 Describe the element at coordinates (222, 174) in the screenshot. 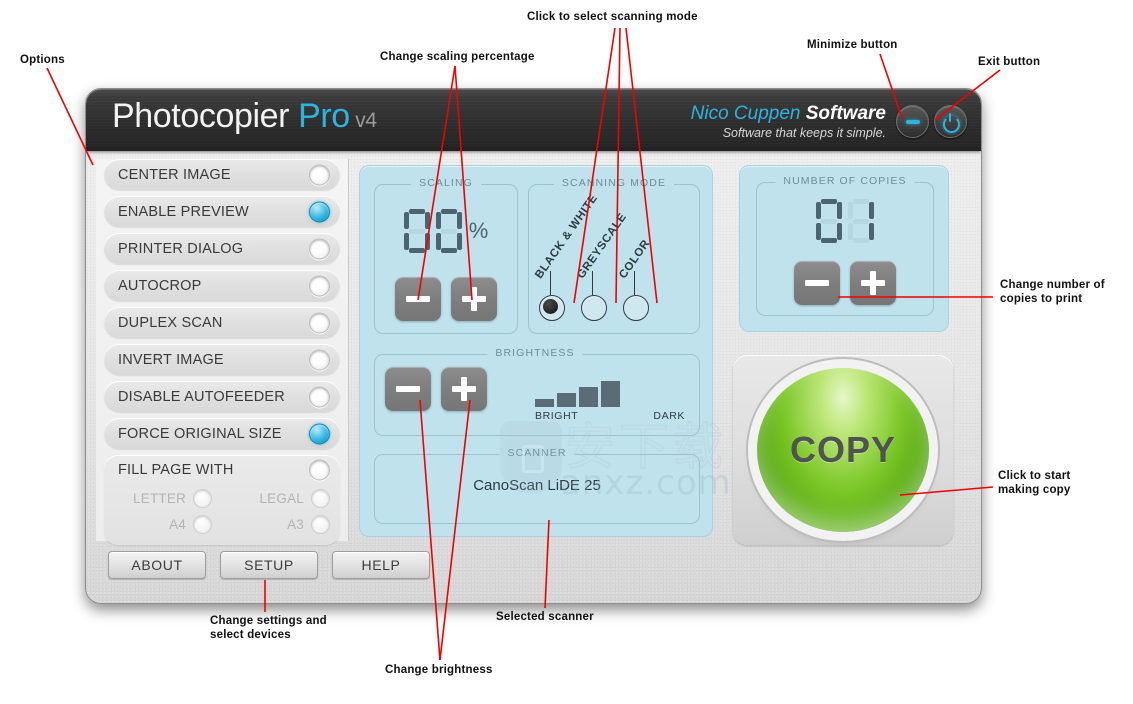

I see `option-center-image: CENTER IMAGE` at that location.